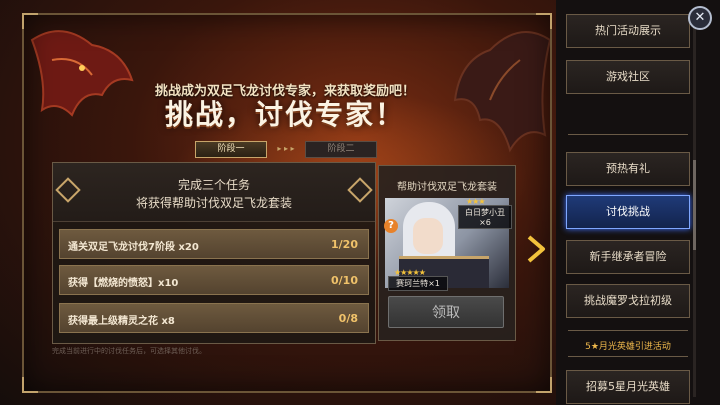  Describe the element at coordinates (213, 185) in the screenshot. I see `task-header-line1: 完成三个任务` at that location.